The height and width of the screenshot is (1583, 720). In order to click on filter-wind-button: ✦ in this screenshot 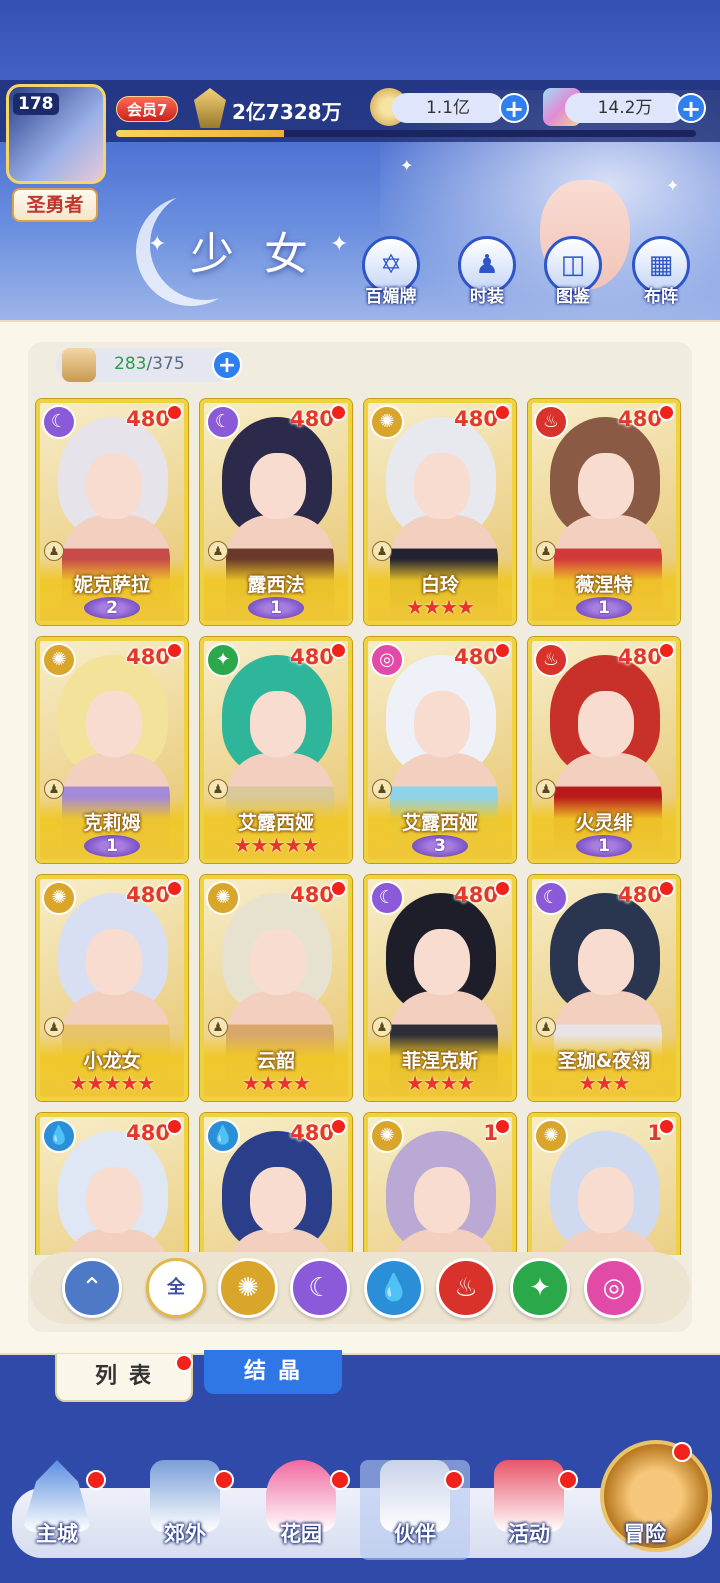, I will do `click(540, 1288)`.